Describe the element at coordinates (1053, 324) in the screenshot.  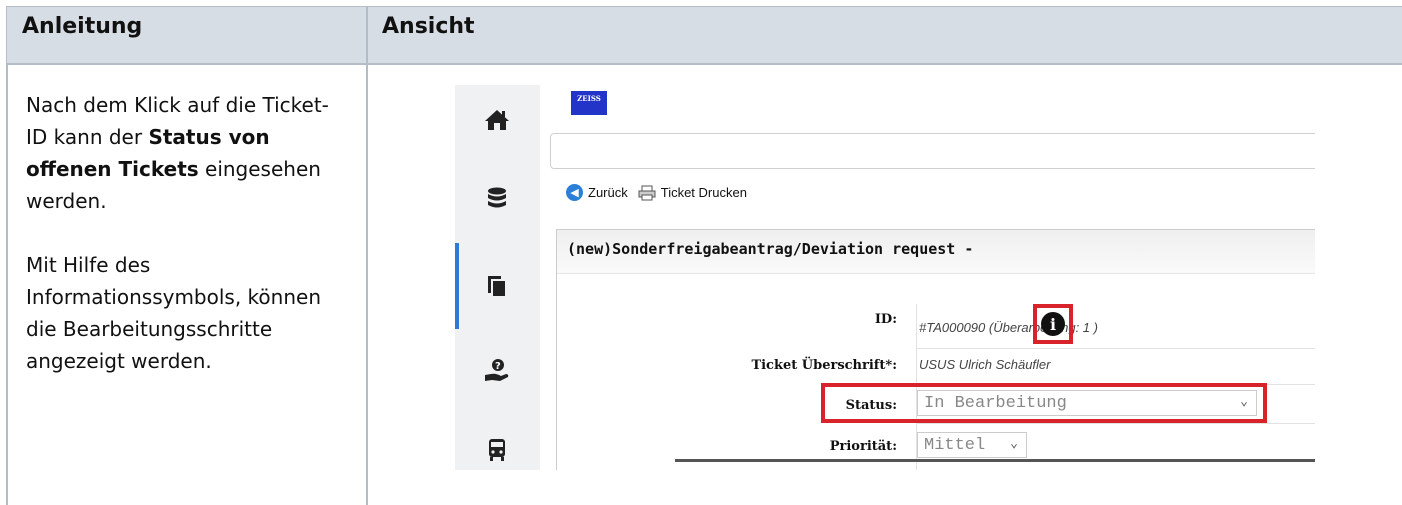
I see `info-icon-highlight` at that location.